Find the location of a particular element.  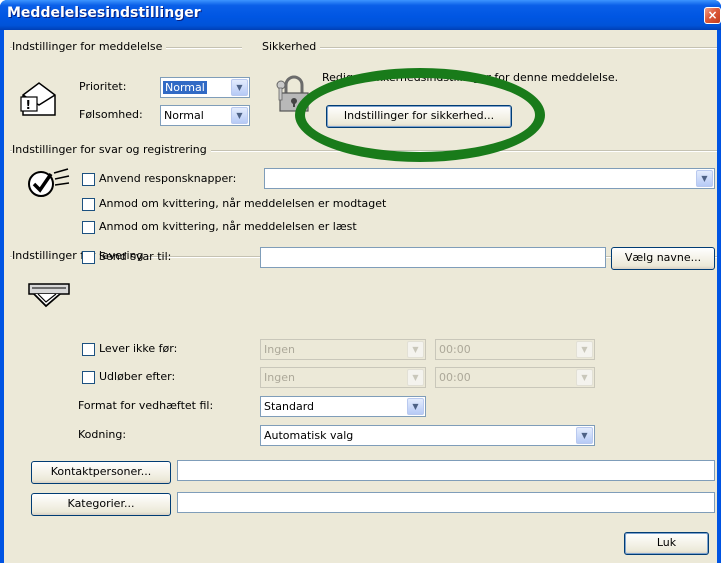

expires-label: Udløber efter: is located at coordinates (137, 376).